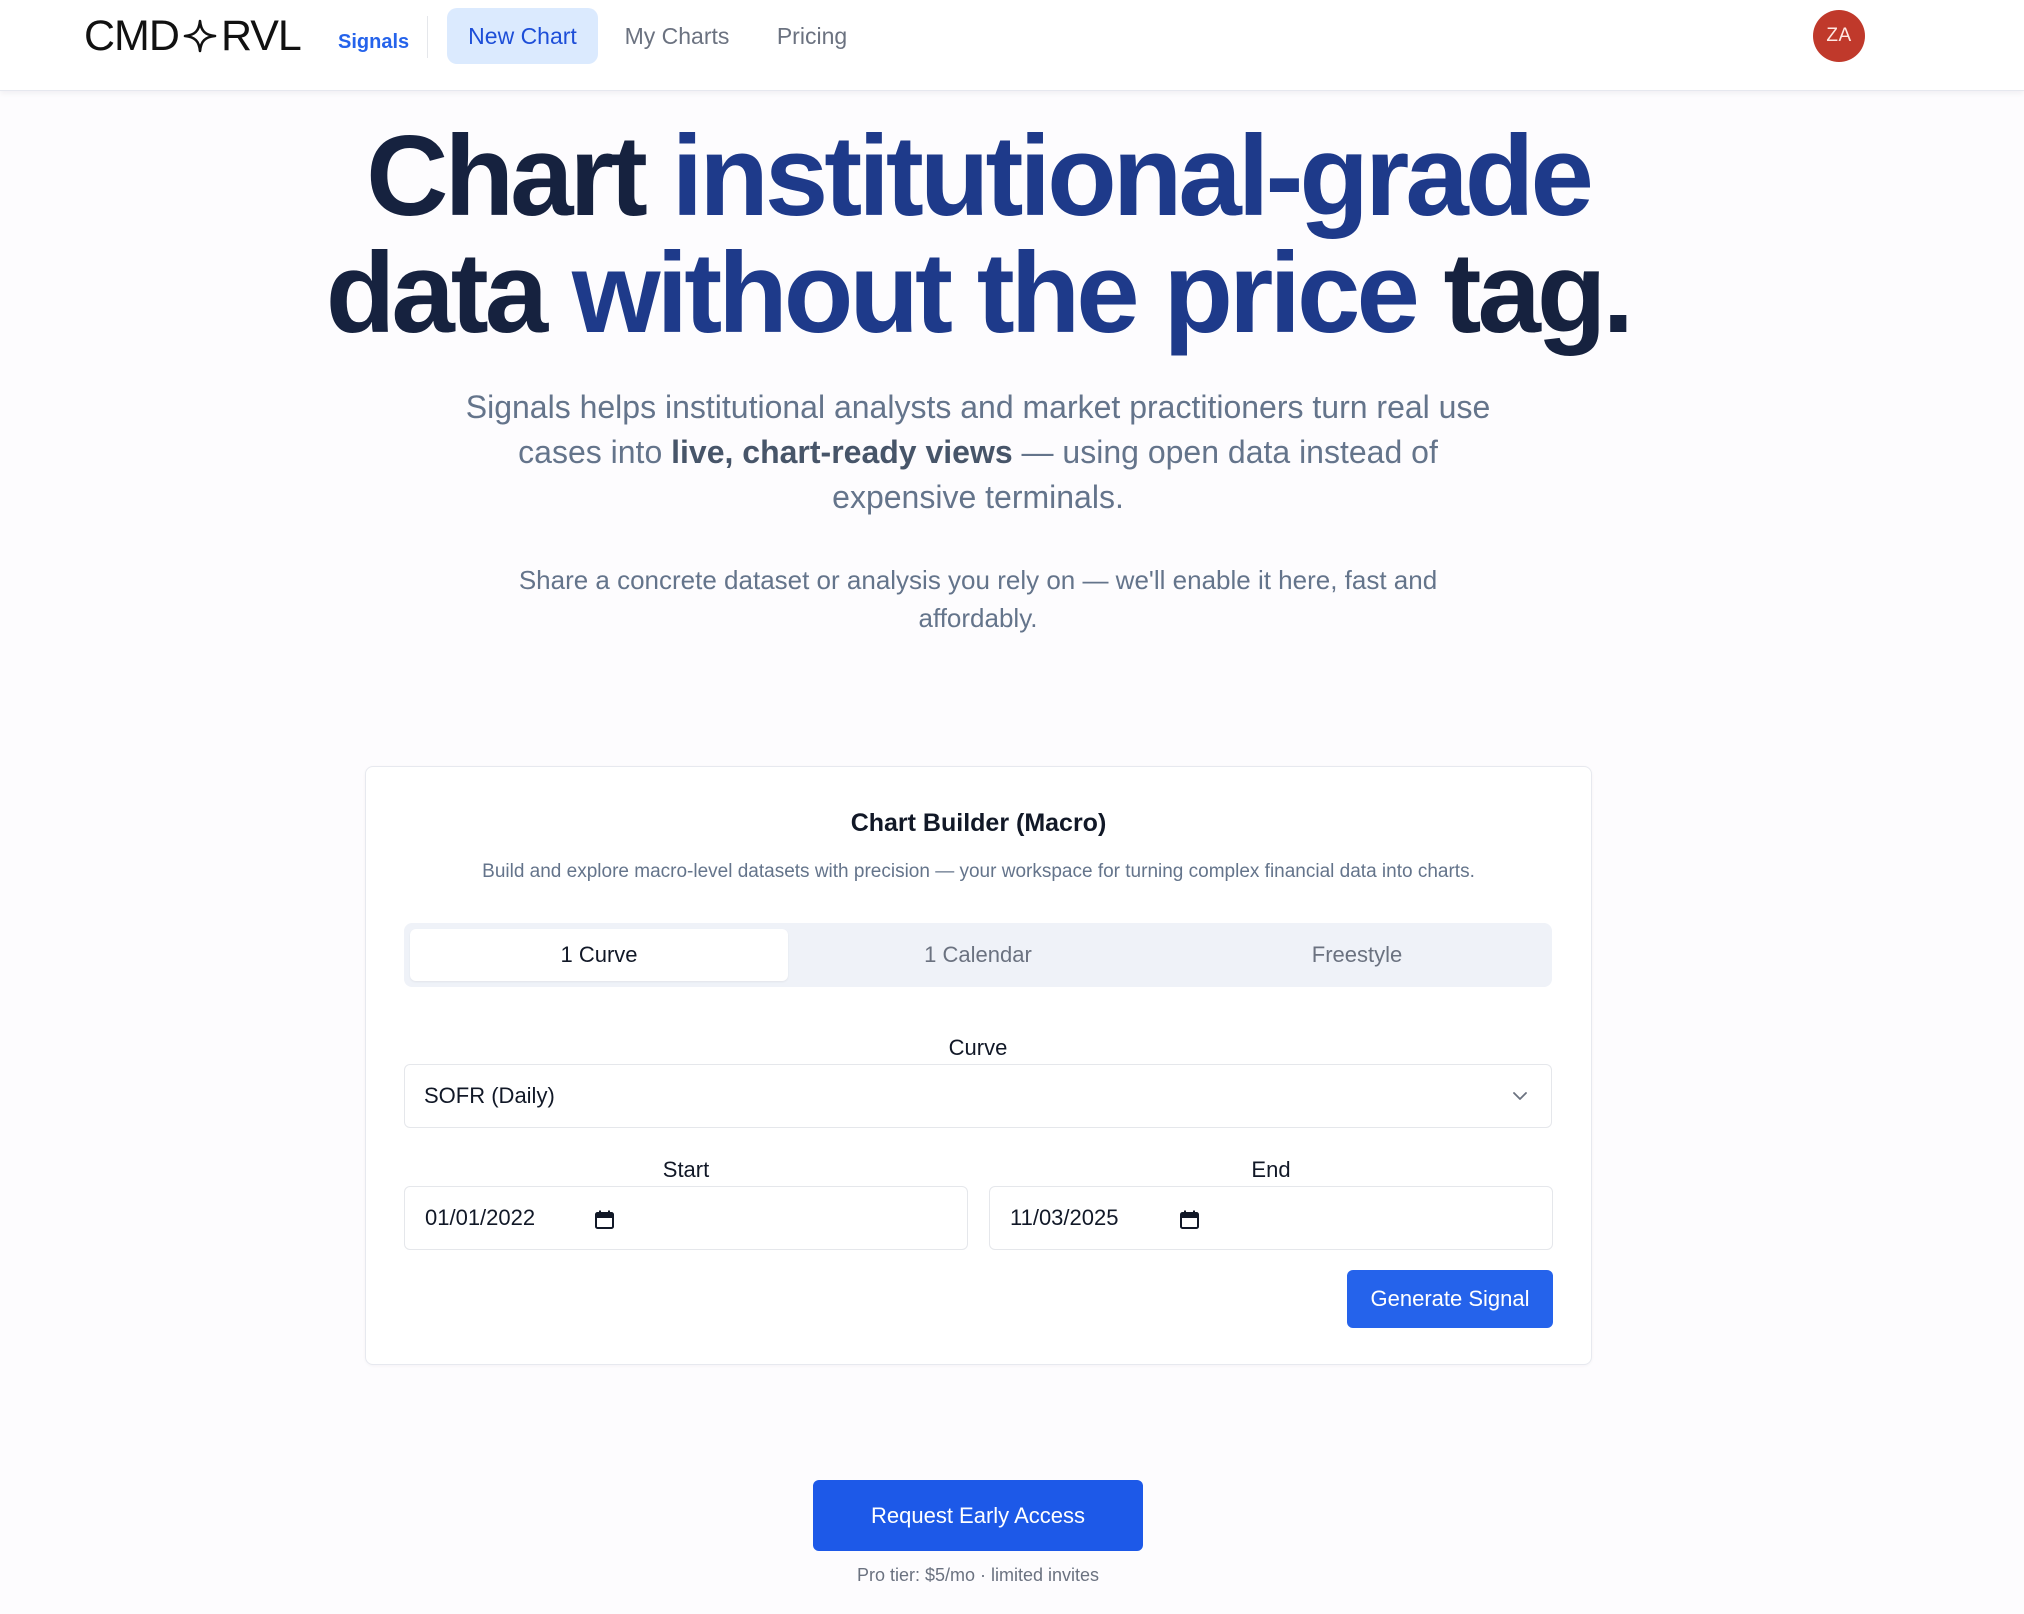 The height and width of the screenshot is (1614, 2024). What do you see at coordinates (374, 42) in the screenshot?
I see `brand-sub-label: Signals` at bounding box center [374, 42].